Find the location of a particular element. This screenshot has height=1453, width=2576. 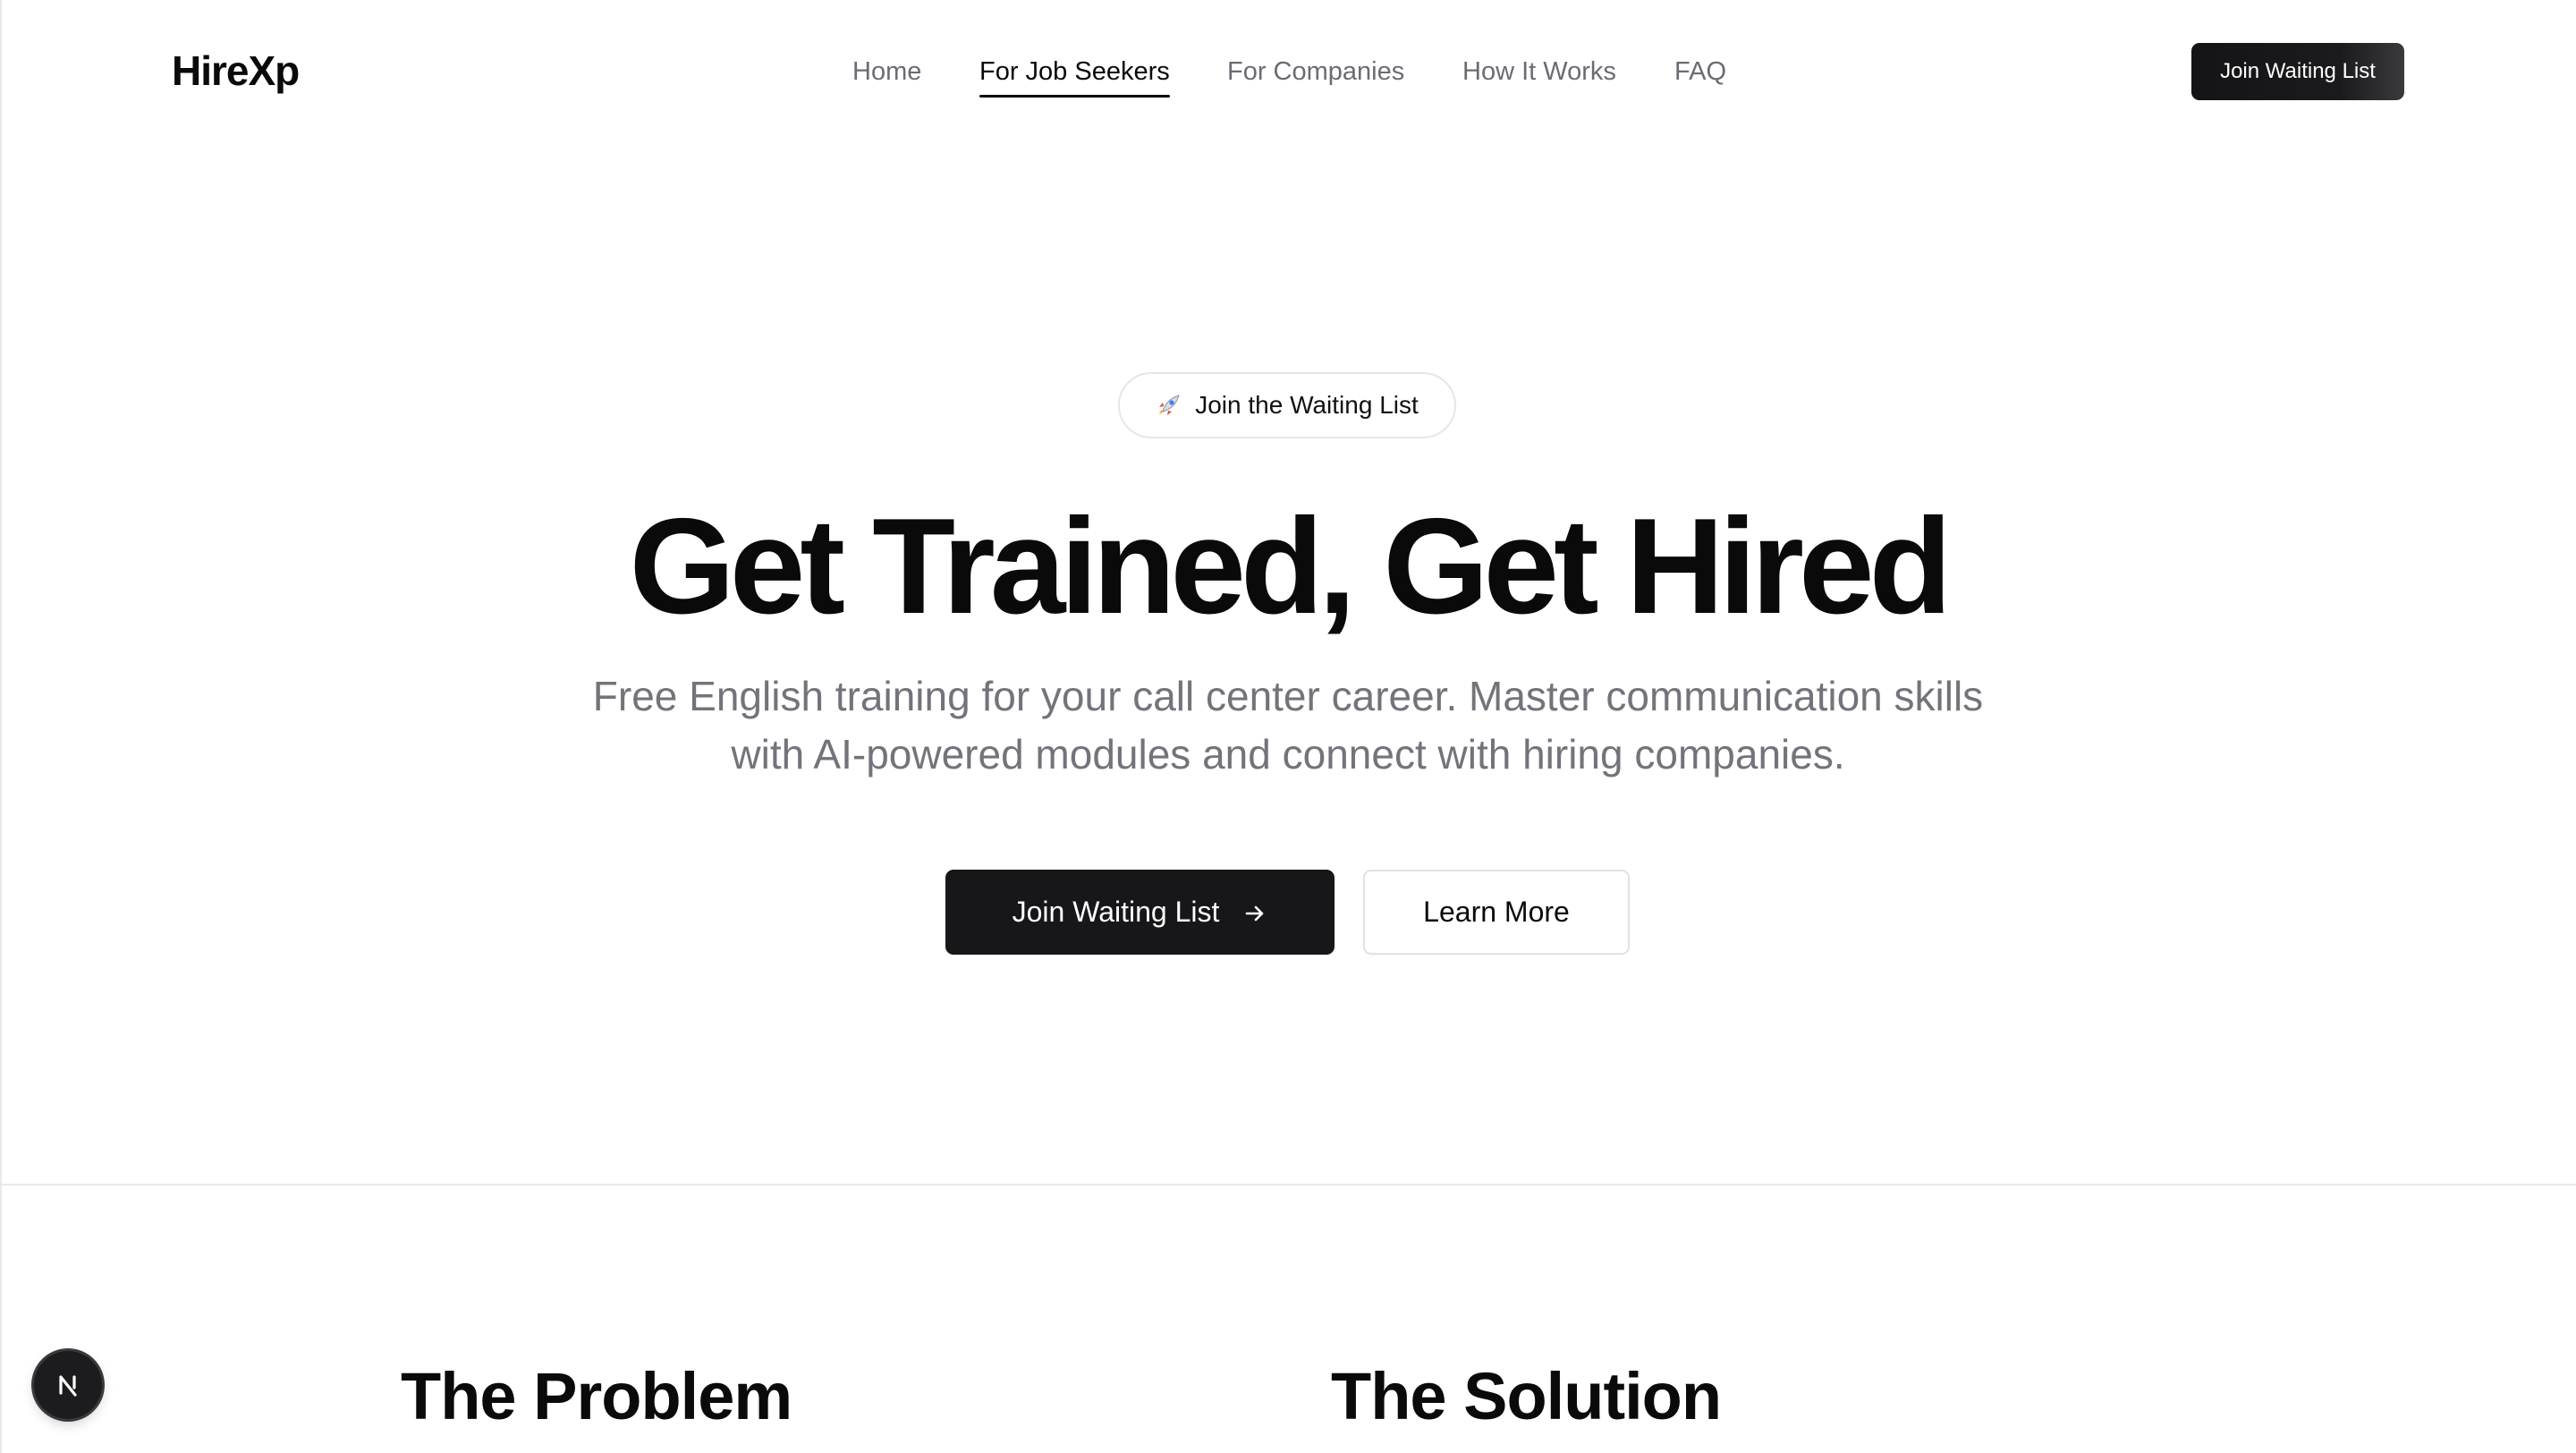

badge-label: Join the Waiting List is located at coordinates (1307, 405).